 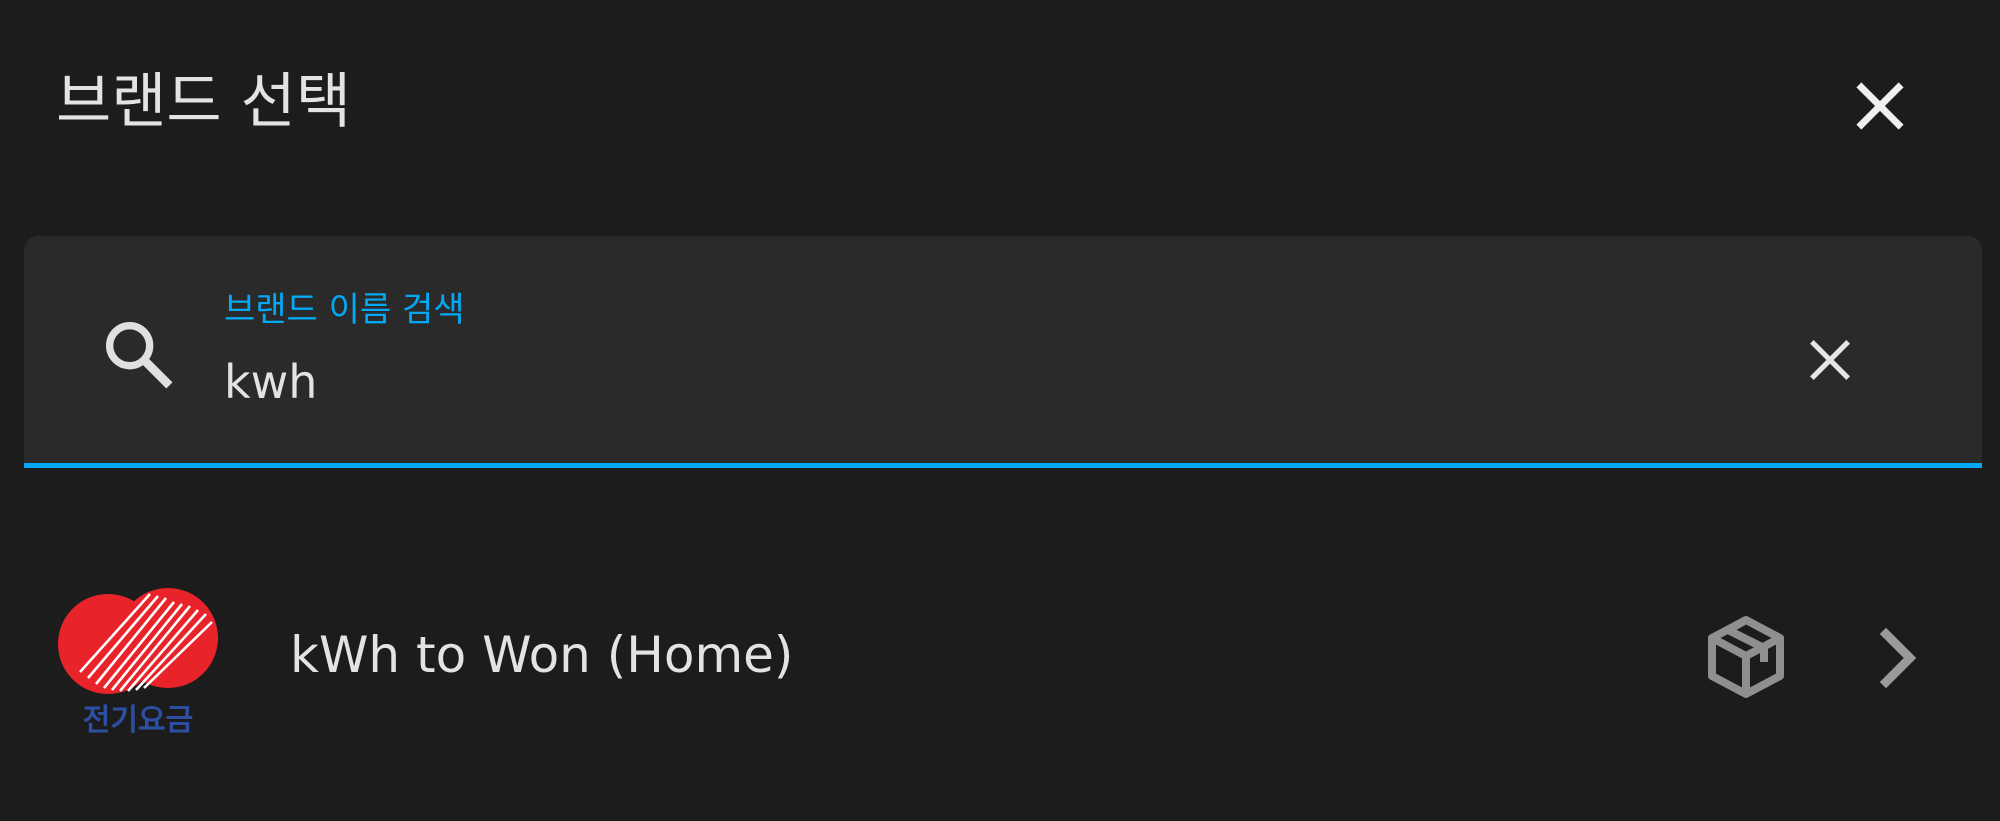 I want to click on clear-icon, so click(x=1830, y=360).